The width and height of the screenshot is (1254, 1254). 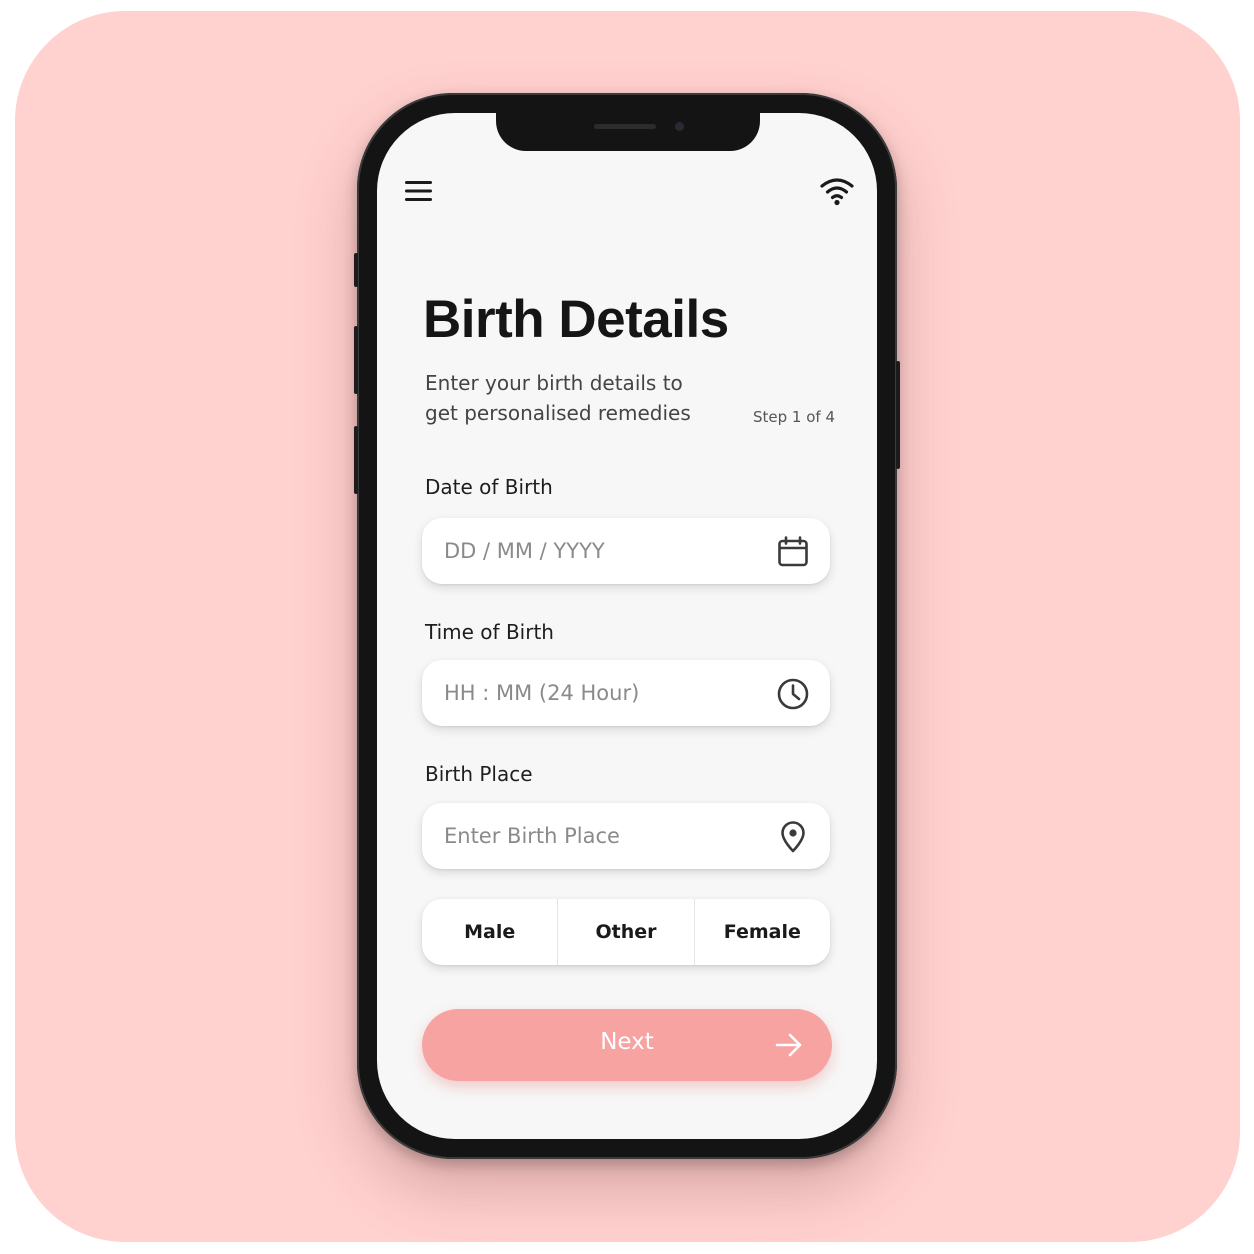 What do you see at coordinates (356, 460) in the screenshot?
I see `volume-down-button` at bounding box center [356, 460].